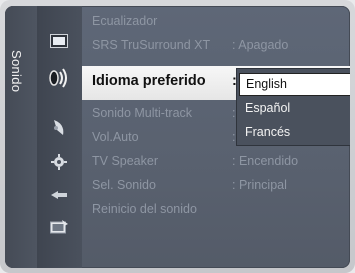 The width and height of the screenshot is (355, 273). I want to click on menu-item-sonido-multi-track: Sonido Multi-track :, so click(163, 113).